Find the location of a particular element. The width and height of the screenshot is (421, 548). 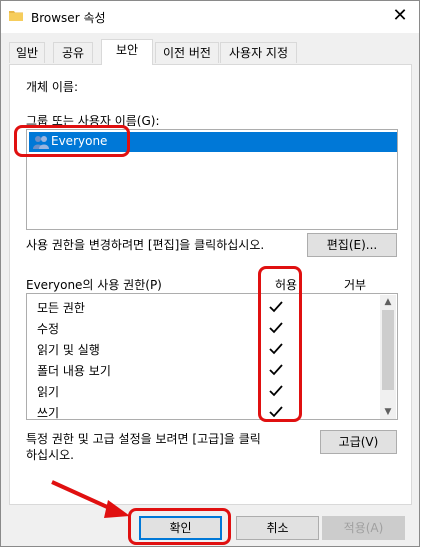

tab-previous-versions: 이전 버전 is located at coordinates (187, 52).